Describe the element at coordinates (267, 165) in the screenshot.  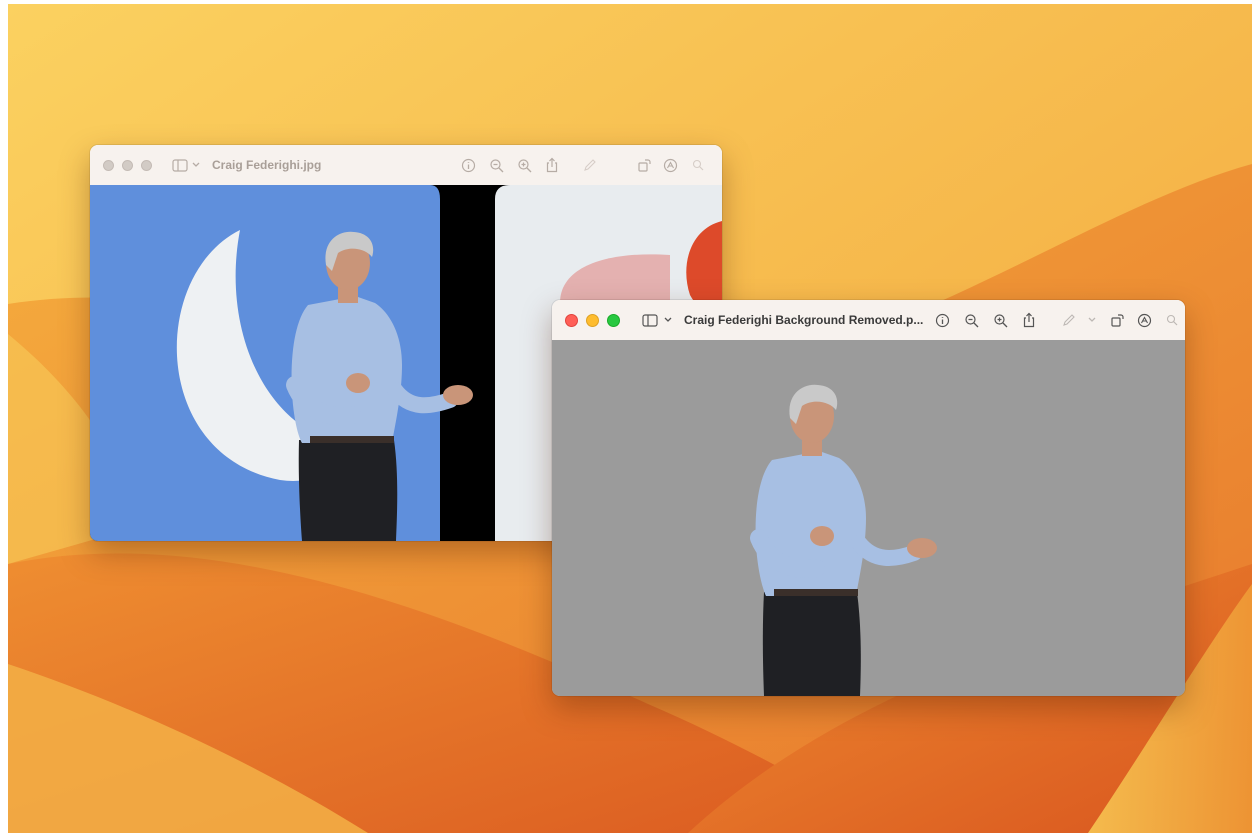
I see `window-title: Craig Federighi.jpg` at that location.